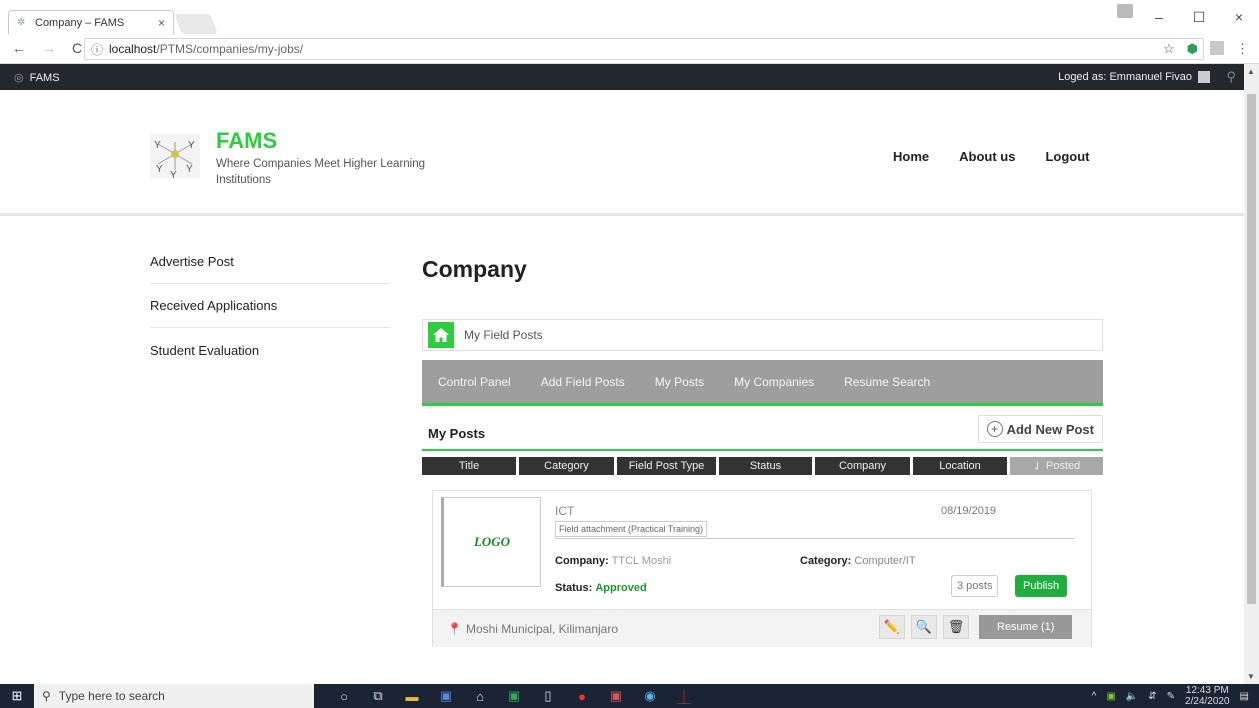 The width and height of the screenshot is (1259, 708). What do you see at coordinates (246, 141) in the screenshot?
I see `site-title: FAMS` at bounding box center [246, 141].